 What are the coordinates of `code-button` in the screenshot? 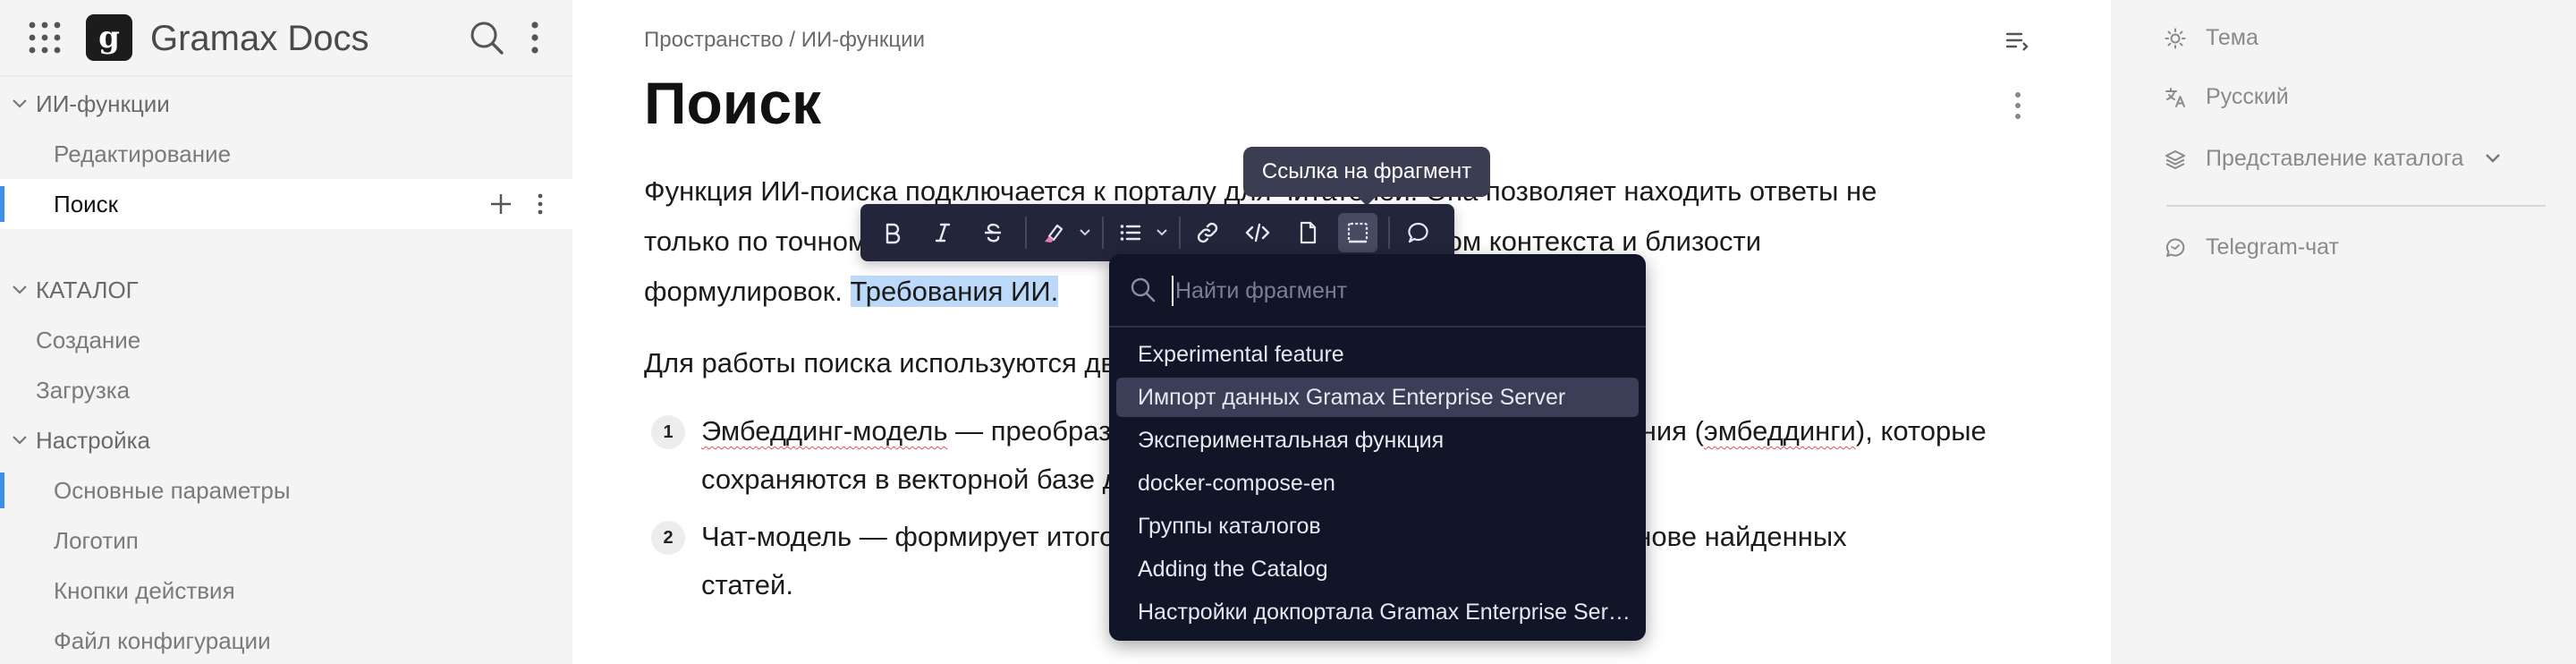 It's located at (1257, 232).